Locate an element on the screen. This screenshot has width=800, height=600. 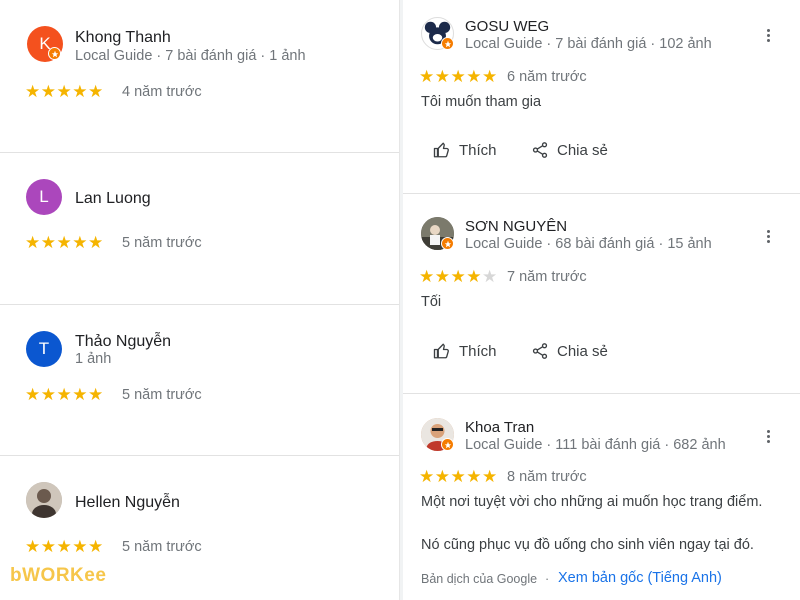
review-time: 4 năm trước is located at coordinates (162, 92).